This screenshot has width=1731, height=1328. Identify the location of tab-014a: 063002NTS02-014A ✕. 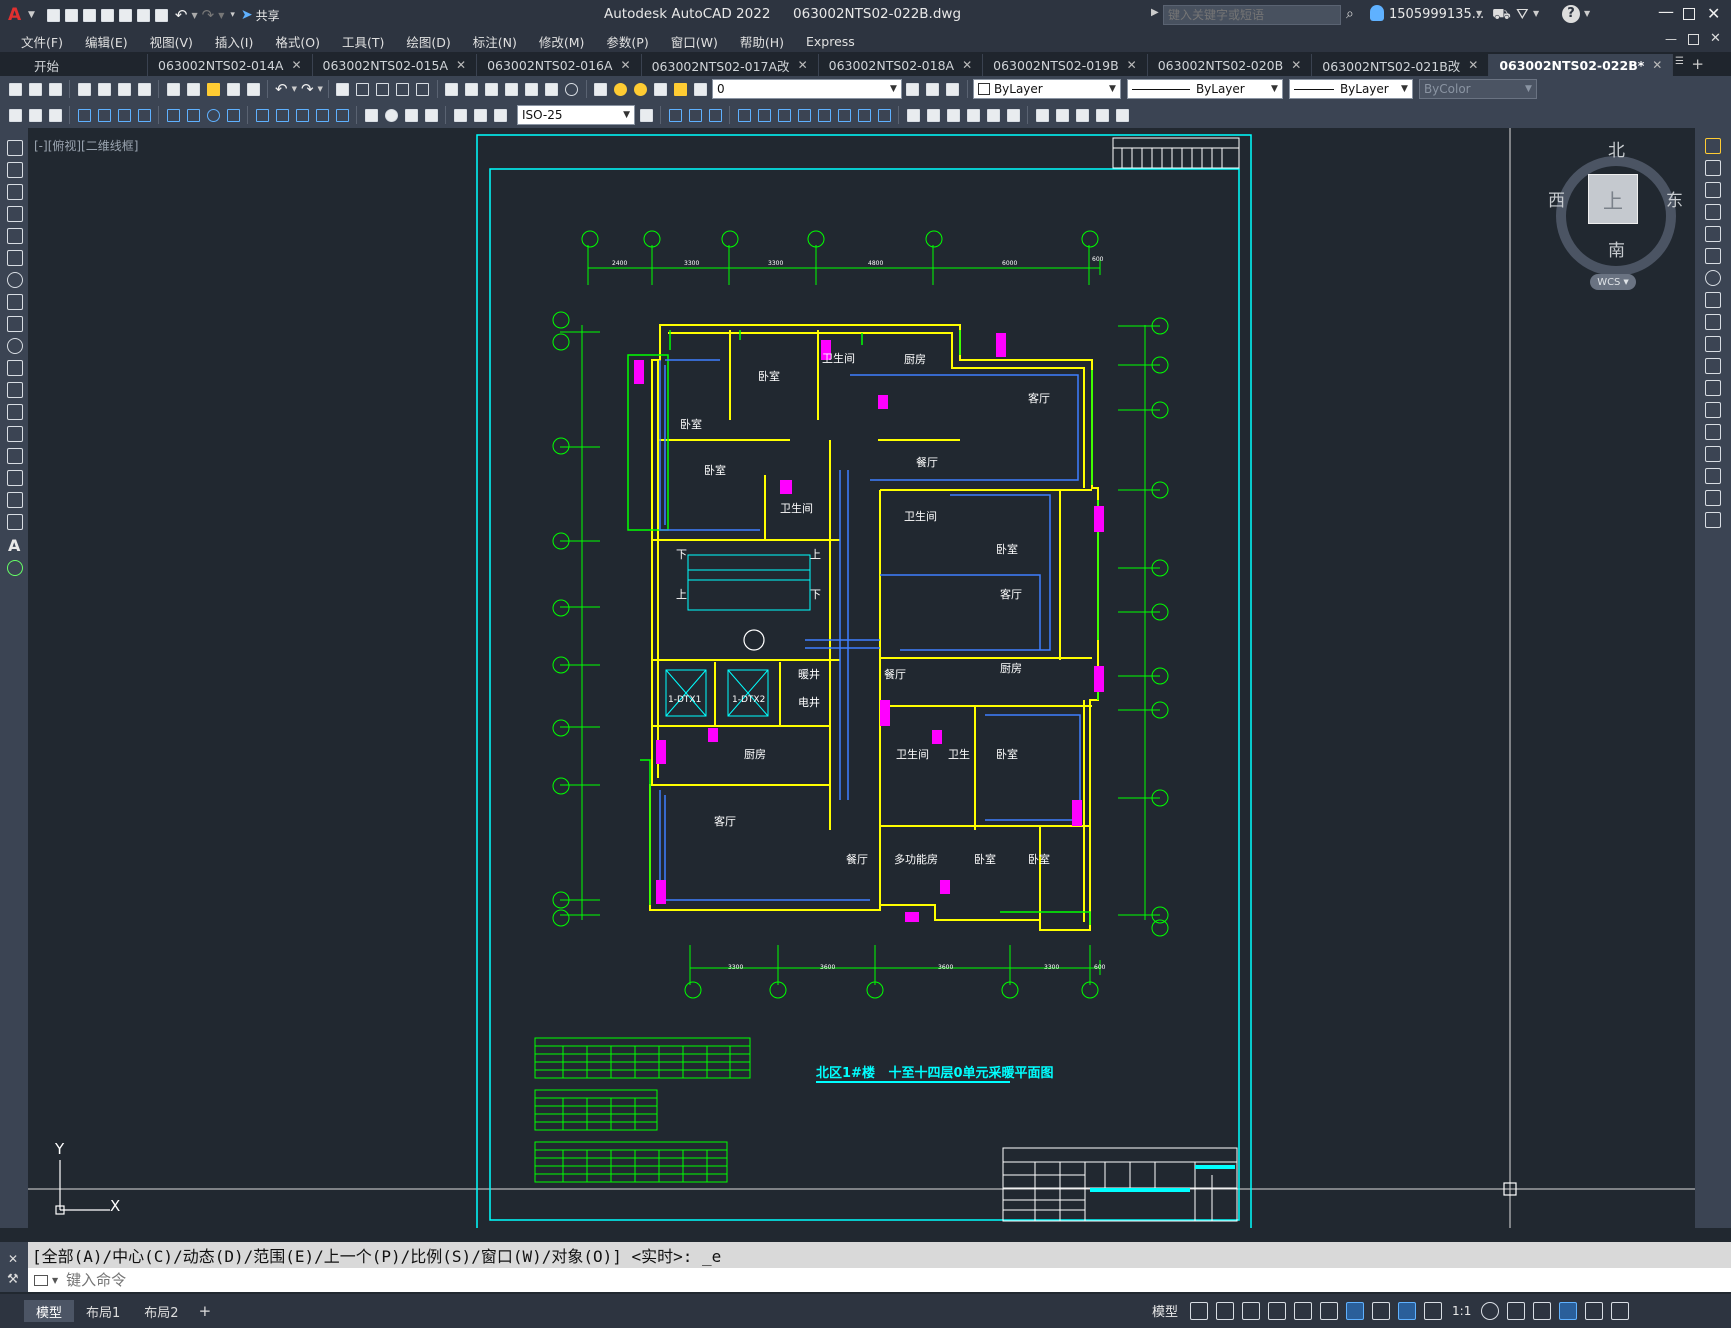
(230, 65).